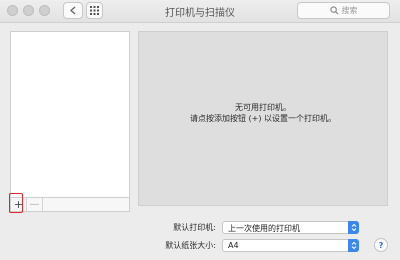 The width and height of the screenshot is (400, 260). I want to click on close-window-button, so click(12, 10).